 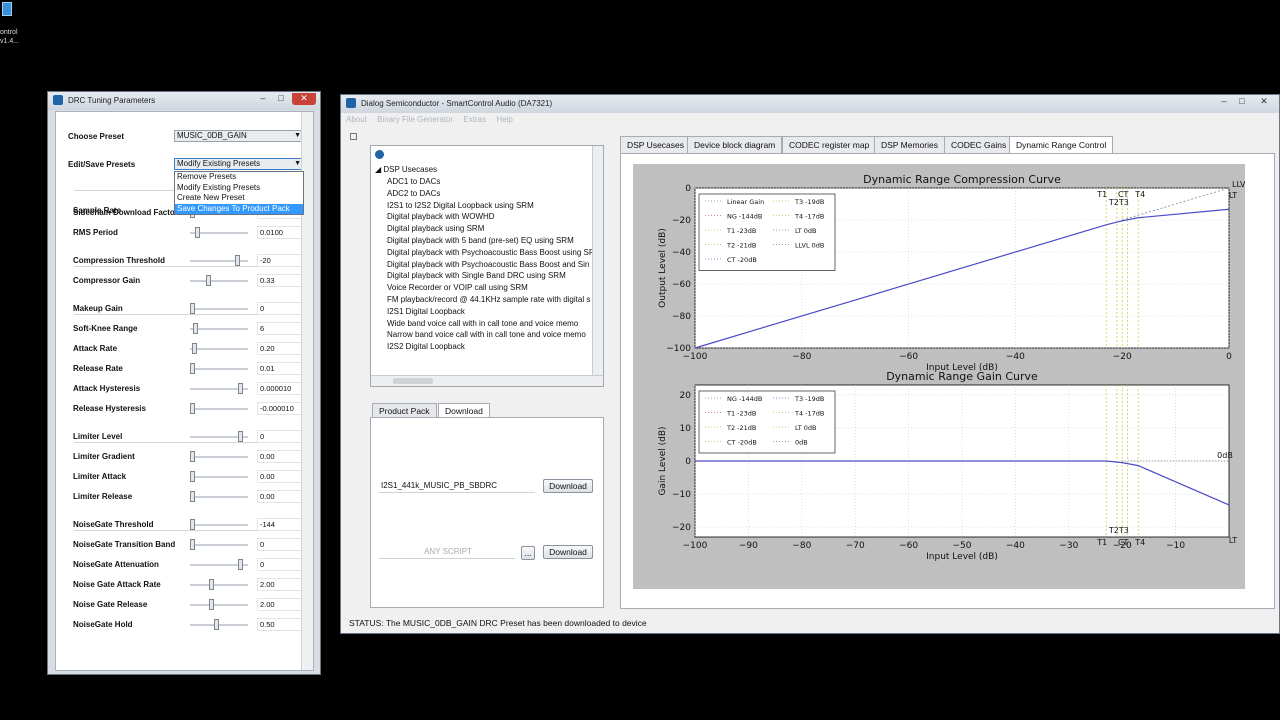 What do you see at coordinates (979, 144) in the screenshot?
I see `tab-codec-gains: CODEC Gains` at bounding box center [979, 144].